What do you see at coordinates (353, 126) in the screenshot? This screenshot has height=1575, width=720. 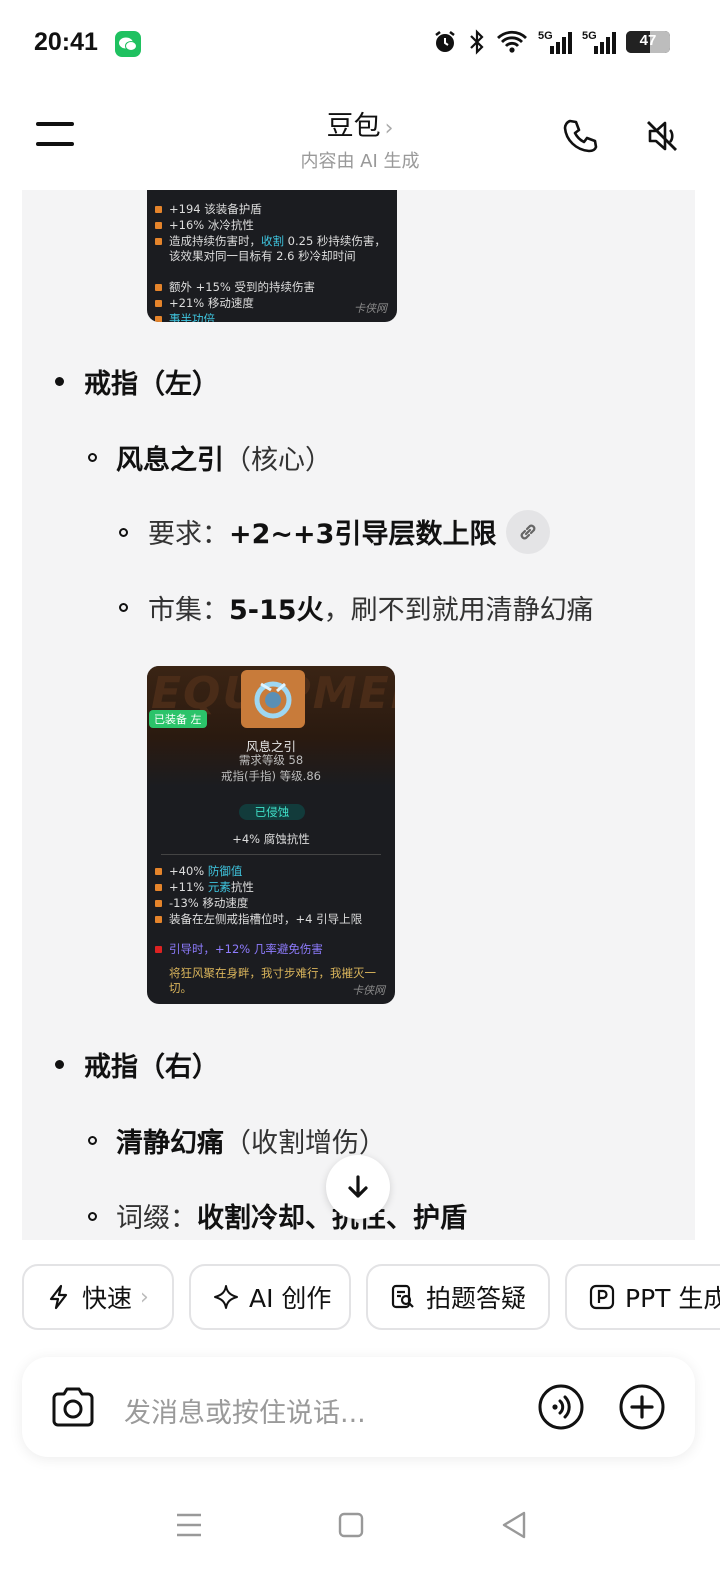 I see `bot-name: 豆包` at bounding box center [353, 126].